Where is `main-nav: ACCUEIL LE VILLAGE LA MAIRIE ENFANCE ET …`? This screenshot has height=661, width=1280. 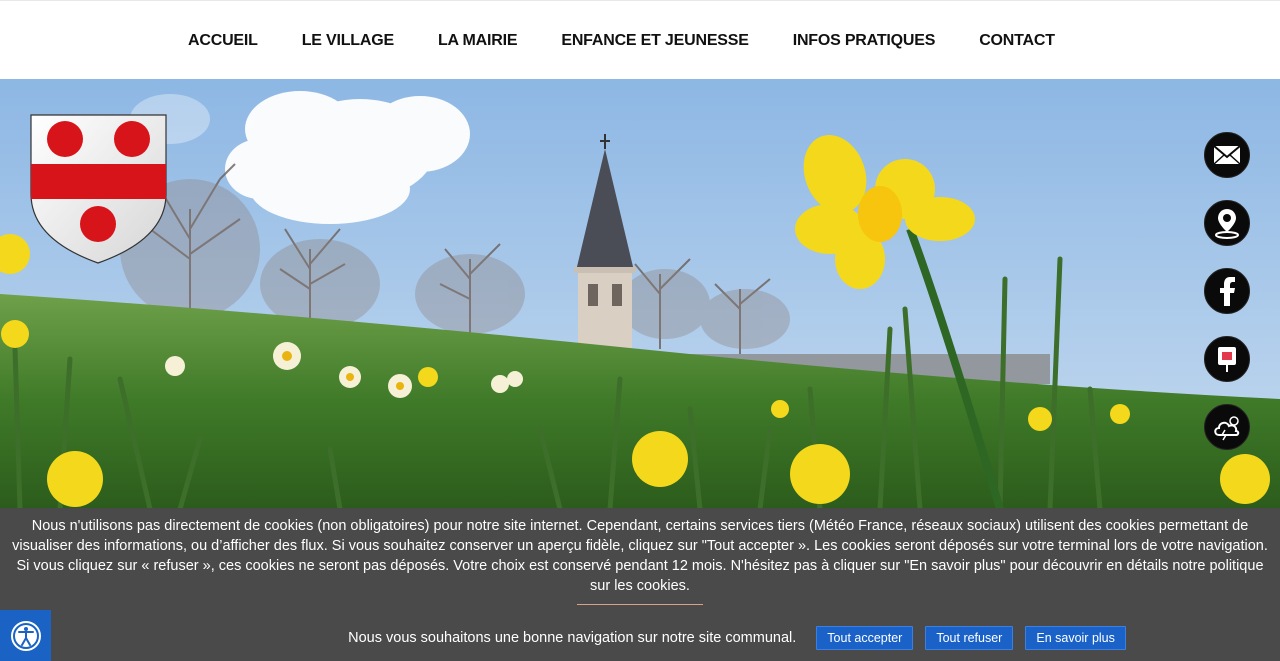
main-nav: ACCUEIL LE VILLAGE LA MAIRIE ENFANCE ET … is located at coordinates (621, 40).